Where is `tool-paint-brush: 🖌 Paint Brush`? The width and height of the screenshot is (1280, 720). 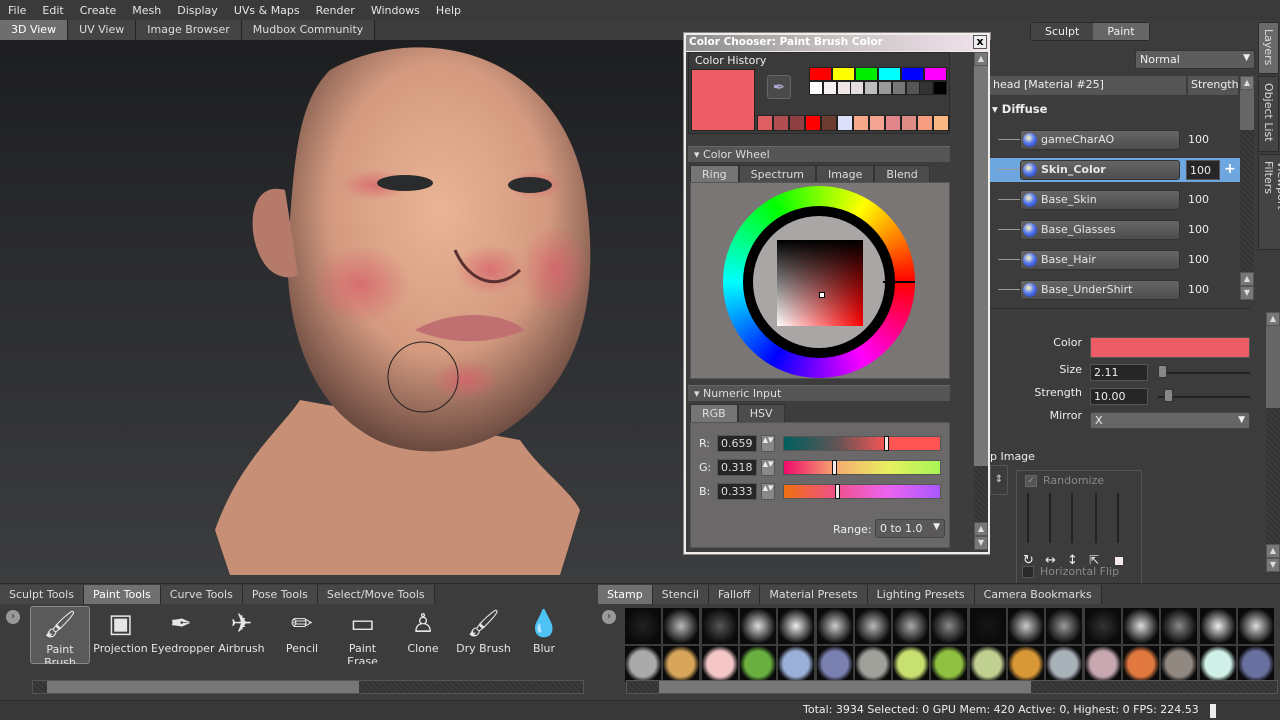
tool-paint-brush: 🖌 Paint Brush is located at coordinates (60, 635).